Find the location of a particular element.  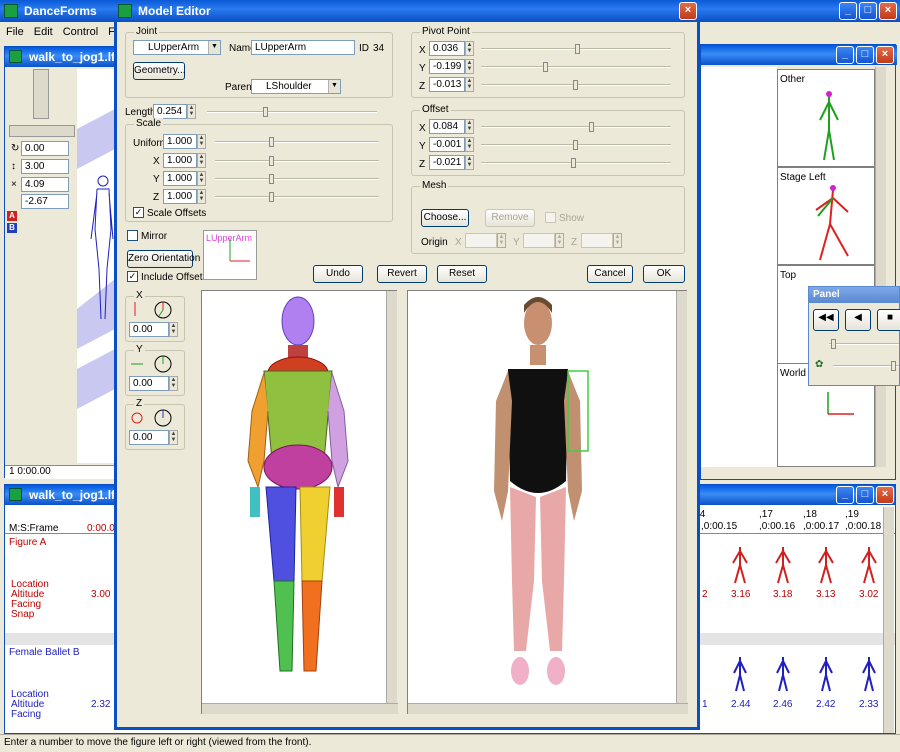

cam-value-1: 0.00 is located at coordinates (45, 148).